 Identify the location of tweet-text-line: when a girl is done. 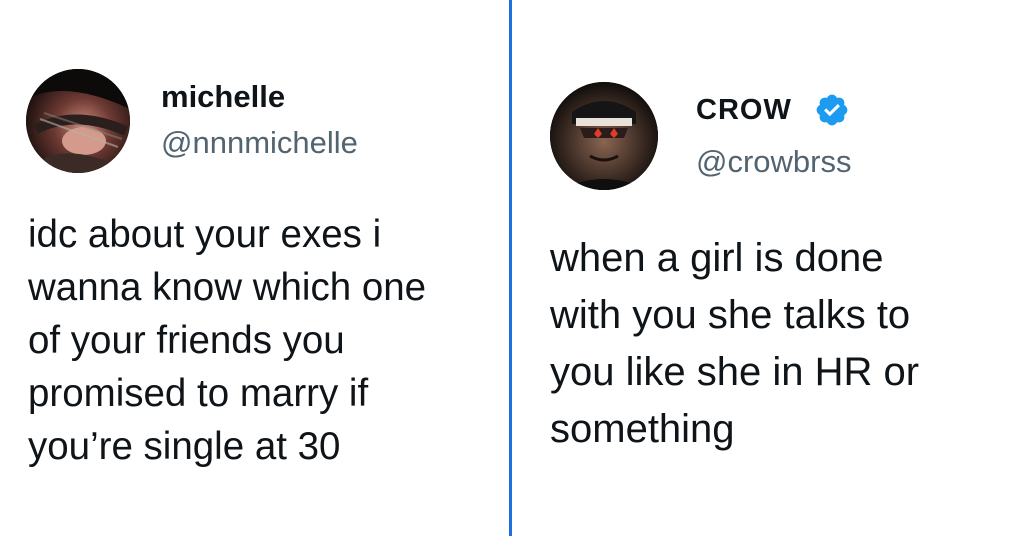
(717, 258).